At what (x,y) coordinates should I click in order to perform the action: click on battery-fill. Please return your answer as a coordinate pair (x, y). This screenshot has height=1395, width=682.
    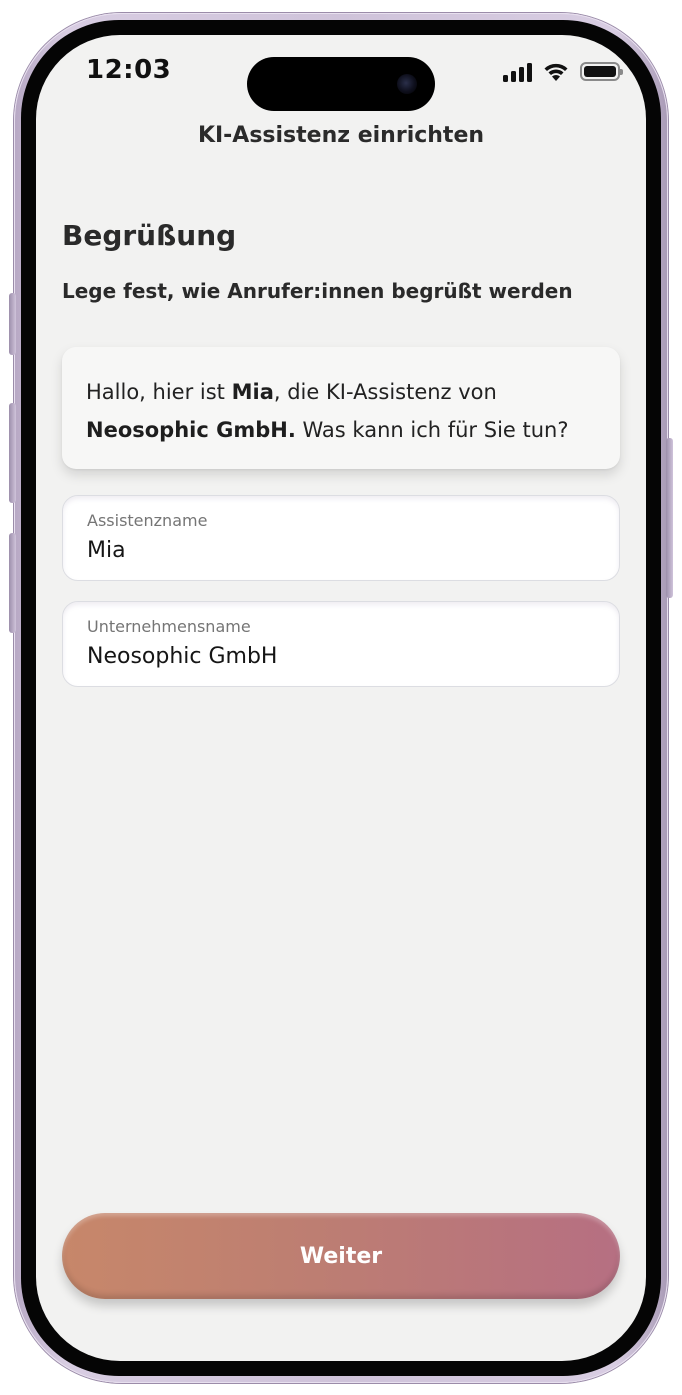
    Looking at the image, I should click on (600, 71).